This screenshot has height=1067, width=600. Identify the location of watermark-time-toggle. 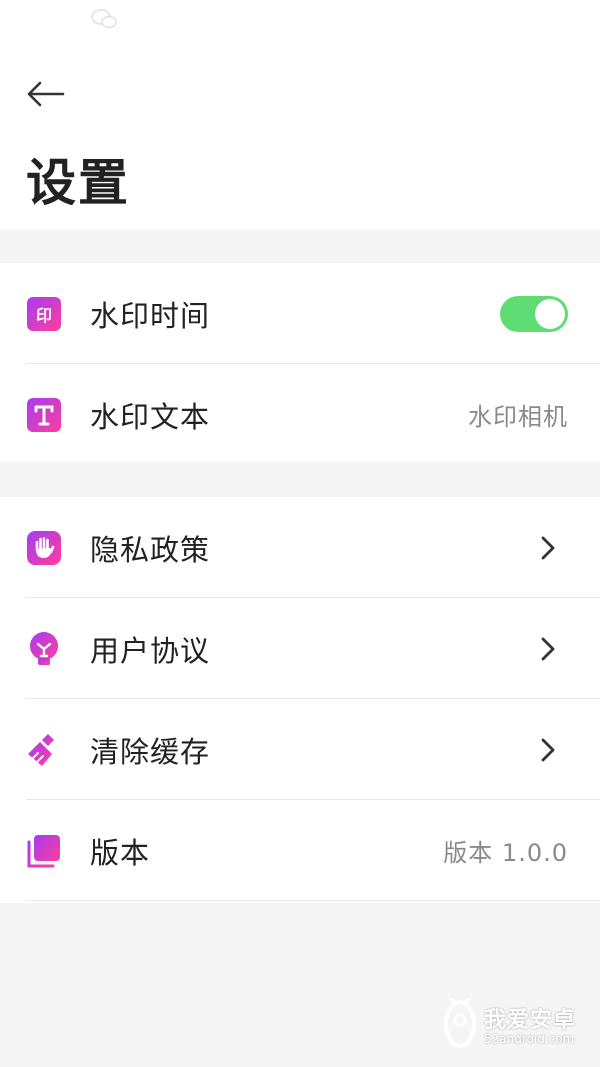
(534, 313).